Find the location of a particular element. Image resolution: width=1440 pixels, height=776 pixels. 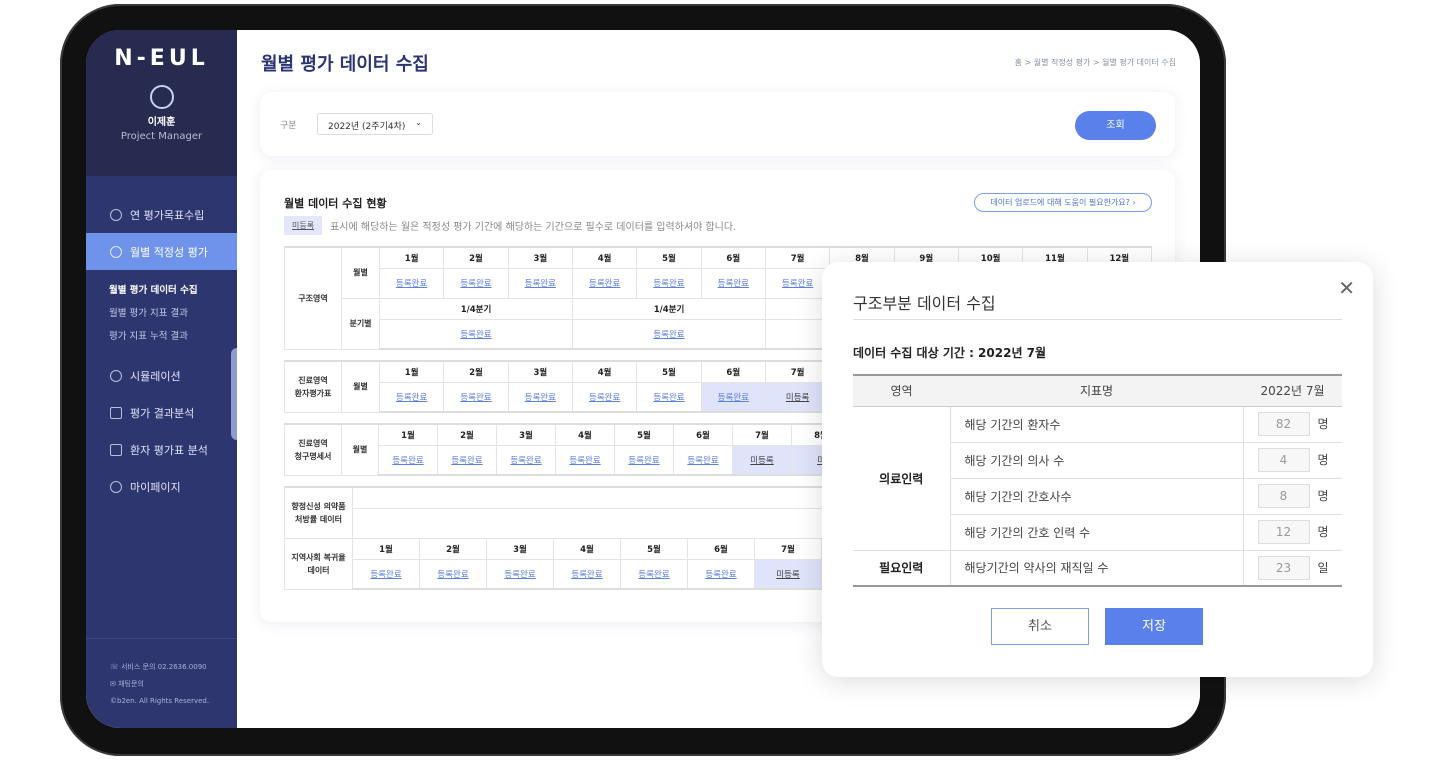

target-icon is located at coordinates (116, 214).